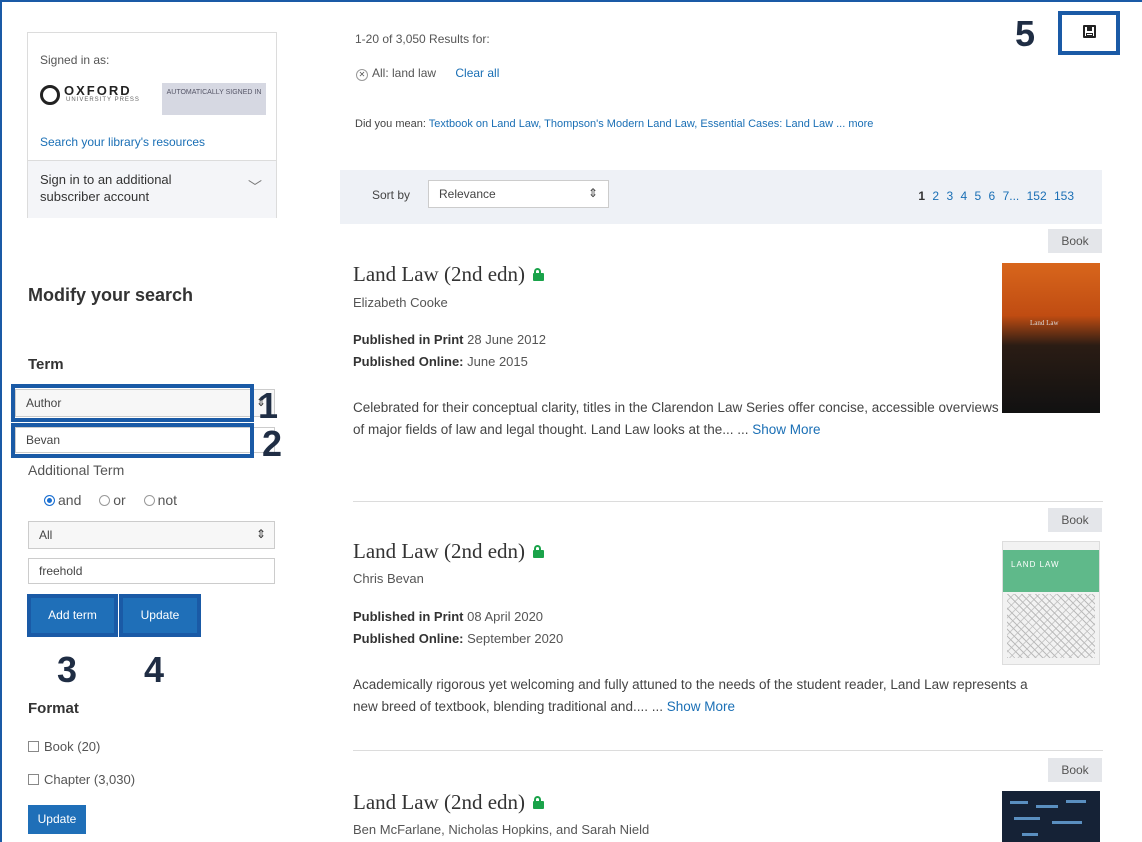 This screenshot has height=842, width=1142. What do you see at coordinates (154, 669) in the screenshot?
I see `annotation-number-4: 4` at bounding box center [154, 669].